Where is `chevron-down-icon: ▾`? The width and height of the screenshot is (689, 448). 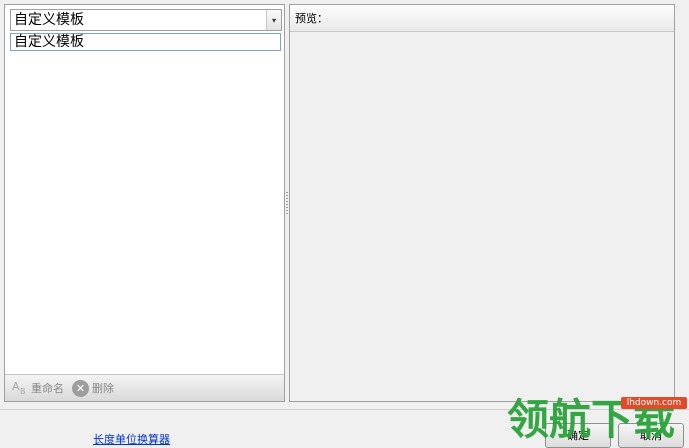
chevron-down-icon: ▾ is located at coordinates (273, 20).